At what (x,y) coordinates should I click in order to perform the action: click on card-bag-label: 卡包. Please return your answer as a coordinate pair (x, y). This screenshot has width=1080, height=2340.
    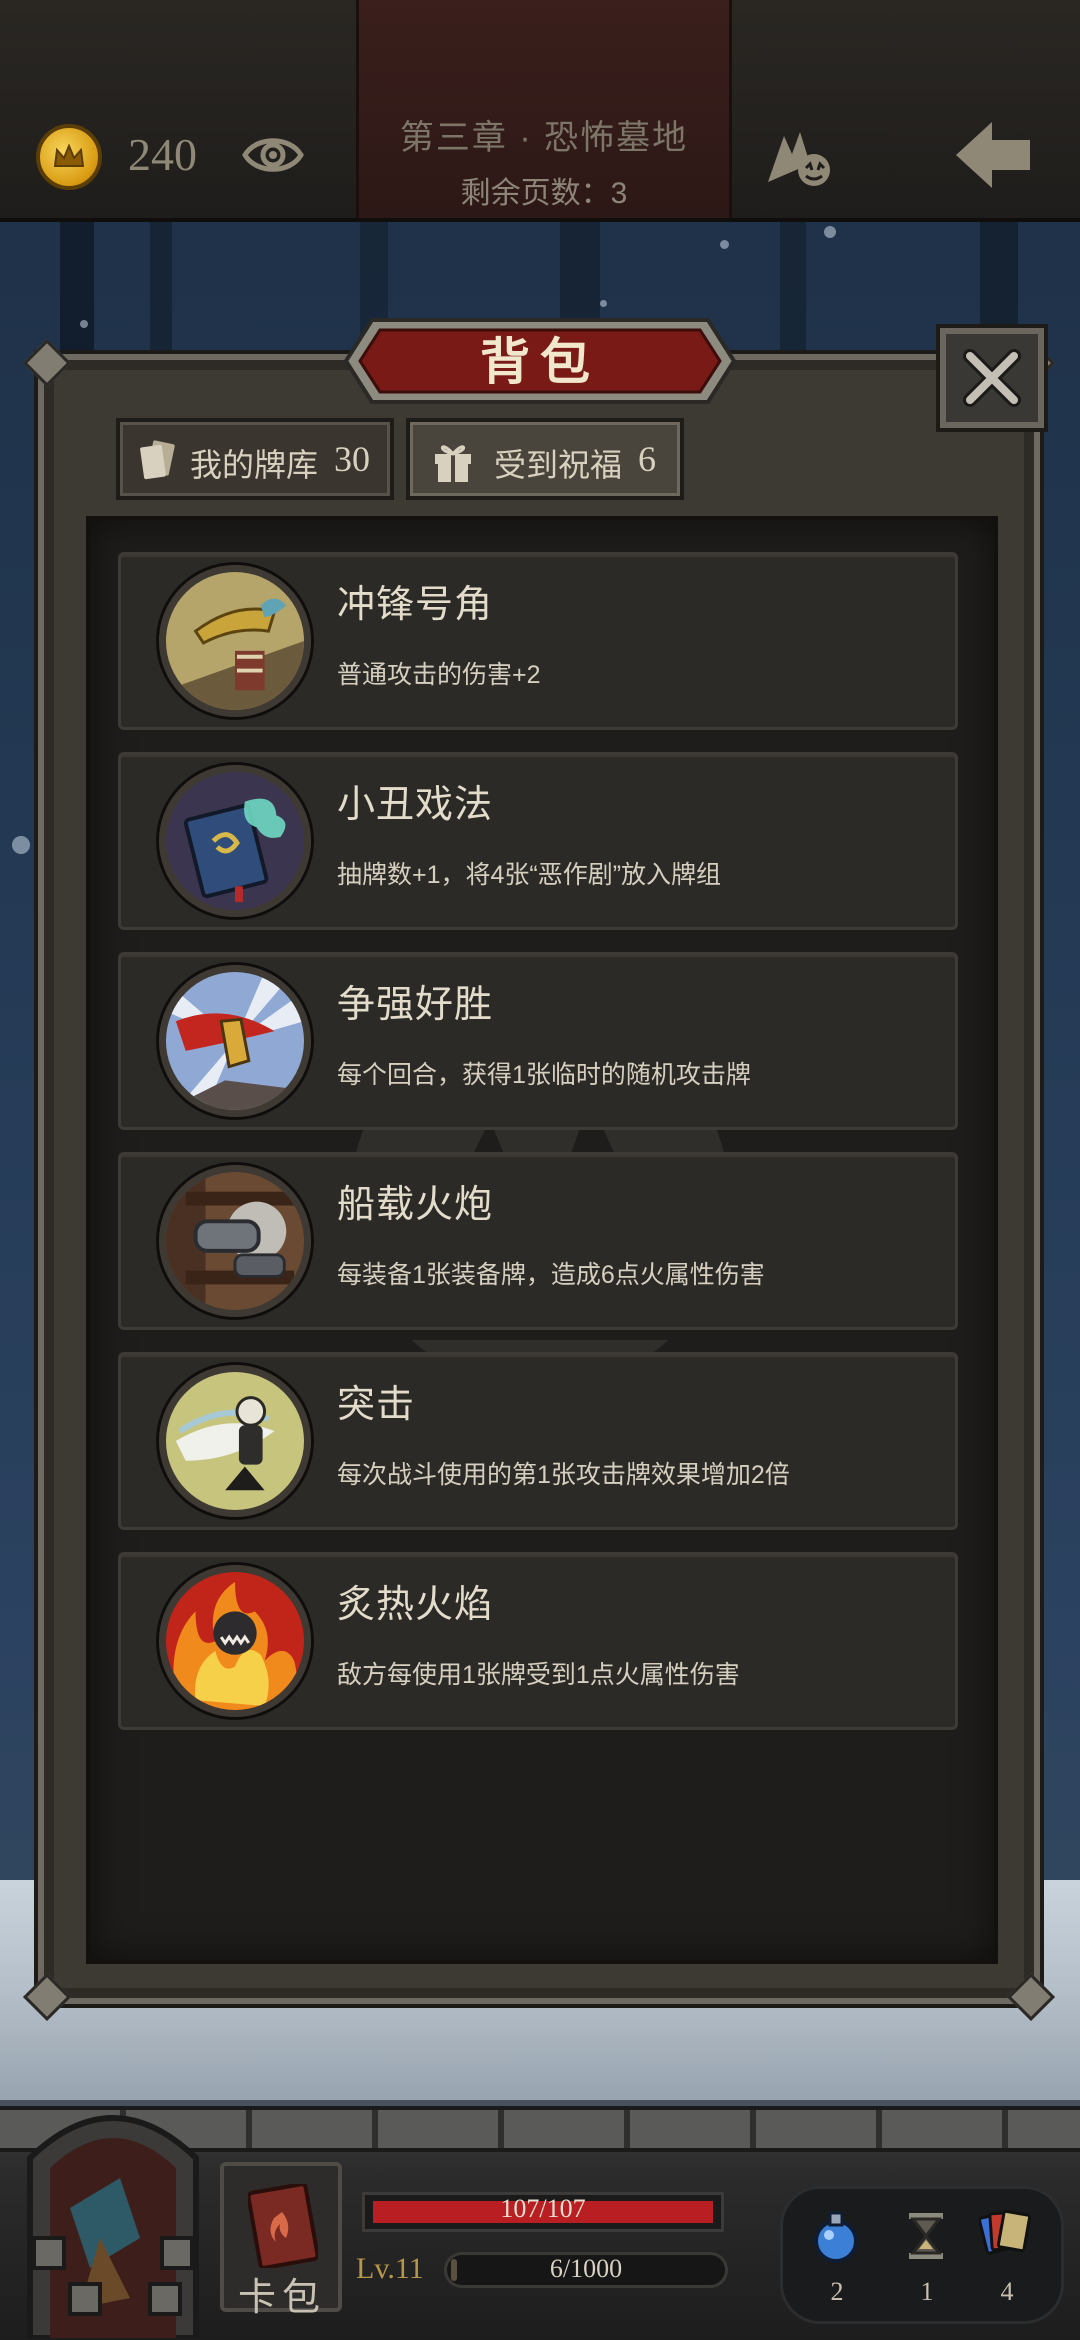
    Looking at the image, I should click on (281, 2298).